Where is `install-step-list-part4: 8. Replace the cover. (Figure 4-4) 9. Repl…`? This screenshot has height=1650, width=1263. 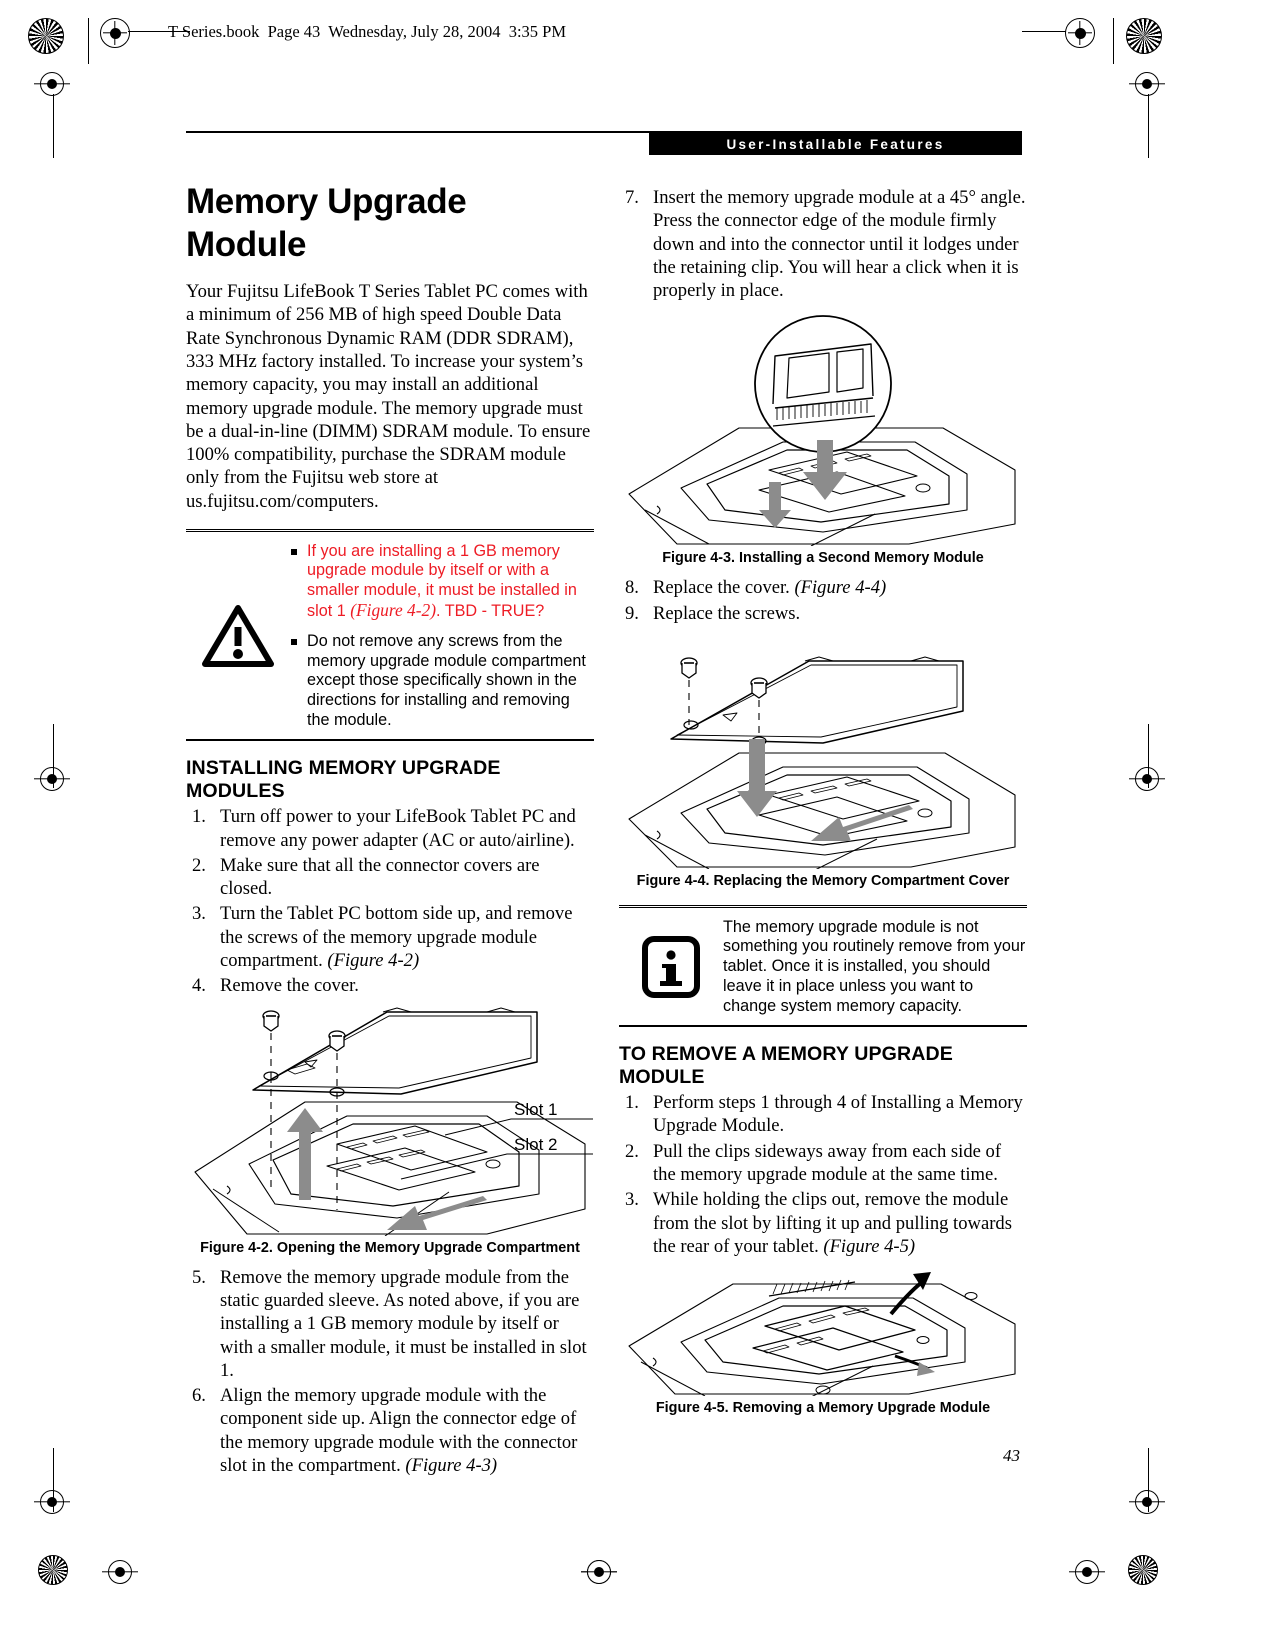 install-step-list-part4: 8. Replace the cover. (Figure 4-4) 9. Repl… is located at coordinates (823, 600).